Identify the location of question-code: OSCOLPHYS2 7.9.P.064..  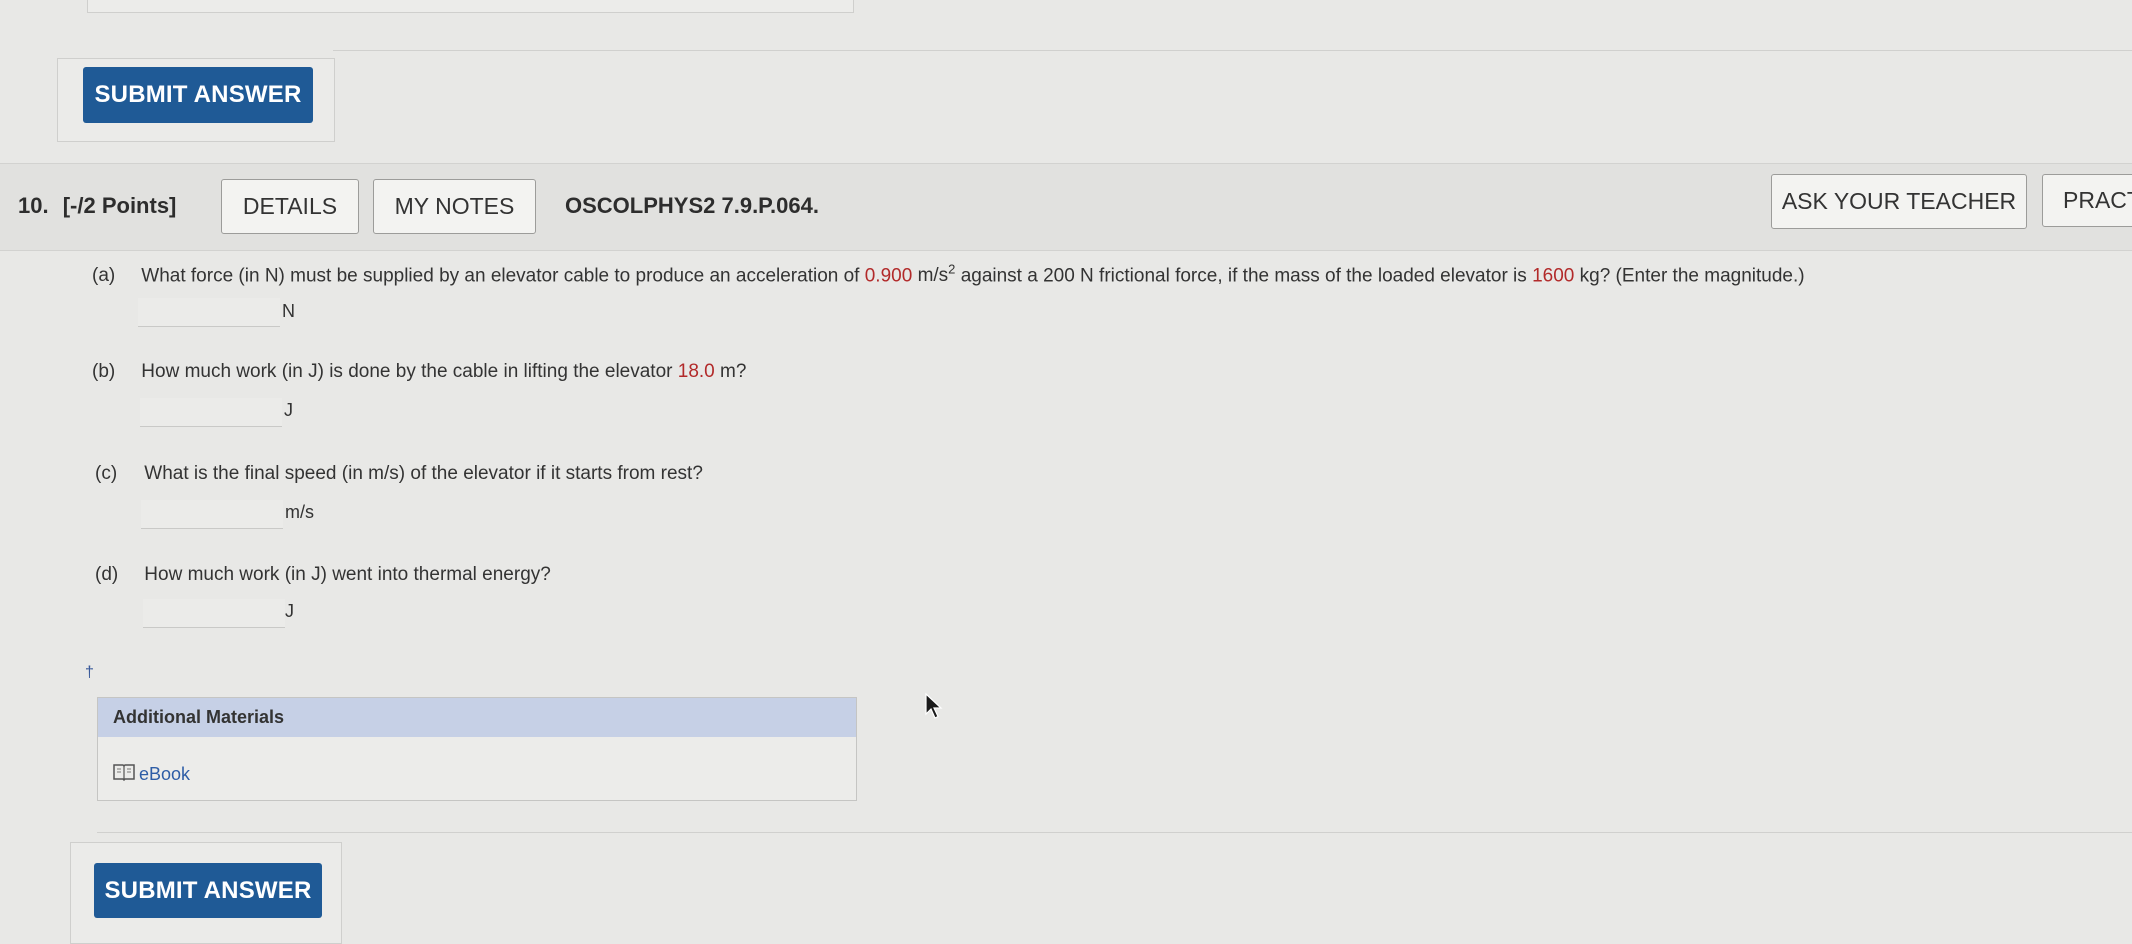
(692, 205).